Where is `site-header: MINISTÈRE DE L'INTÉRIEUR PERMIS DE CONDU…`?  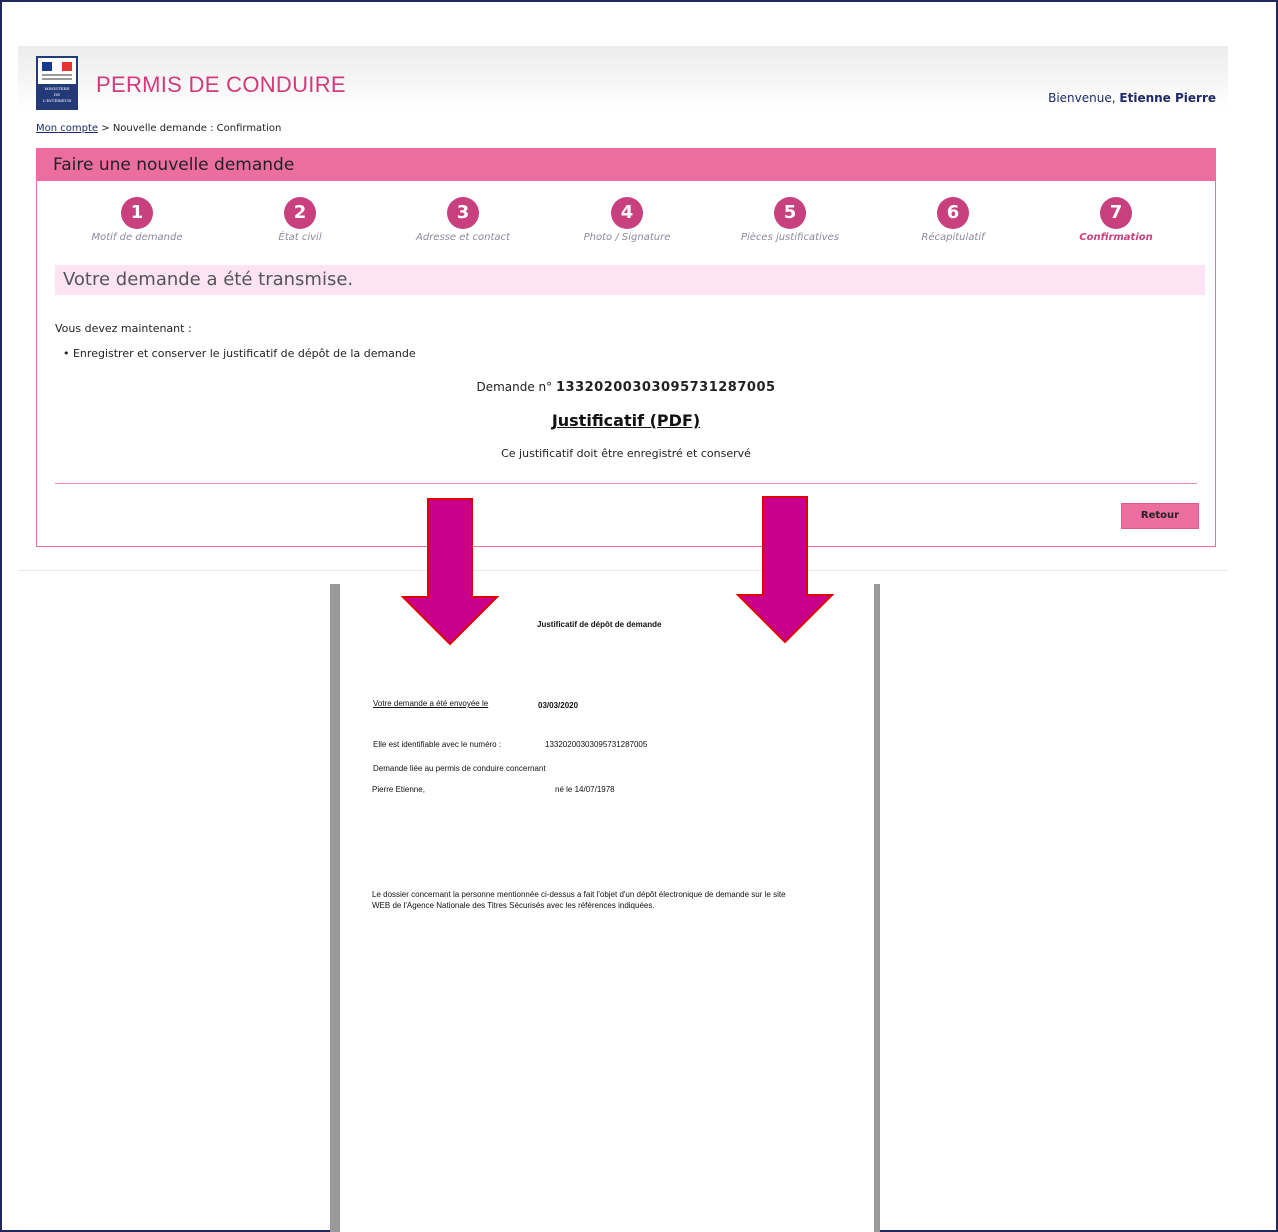
site-header: MINISTÈRE DE L'INTÉRIEUR PERMIS DE CONDU… is located at coordinates (623, 78).